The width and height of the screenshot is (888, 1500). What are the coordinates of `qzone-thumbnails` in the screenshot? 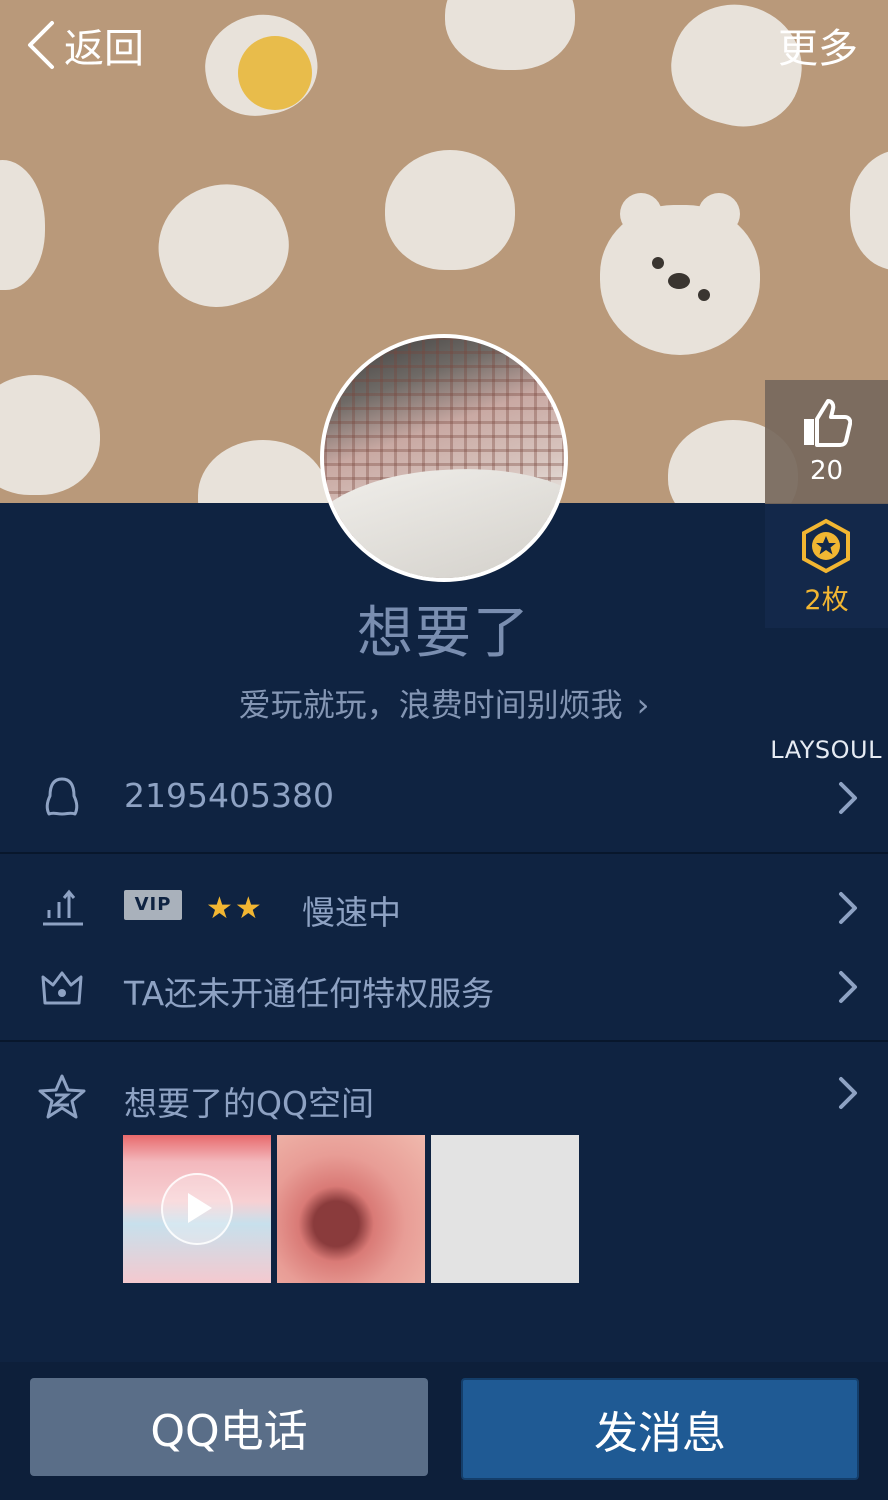 It's located at (351, 1209).